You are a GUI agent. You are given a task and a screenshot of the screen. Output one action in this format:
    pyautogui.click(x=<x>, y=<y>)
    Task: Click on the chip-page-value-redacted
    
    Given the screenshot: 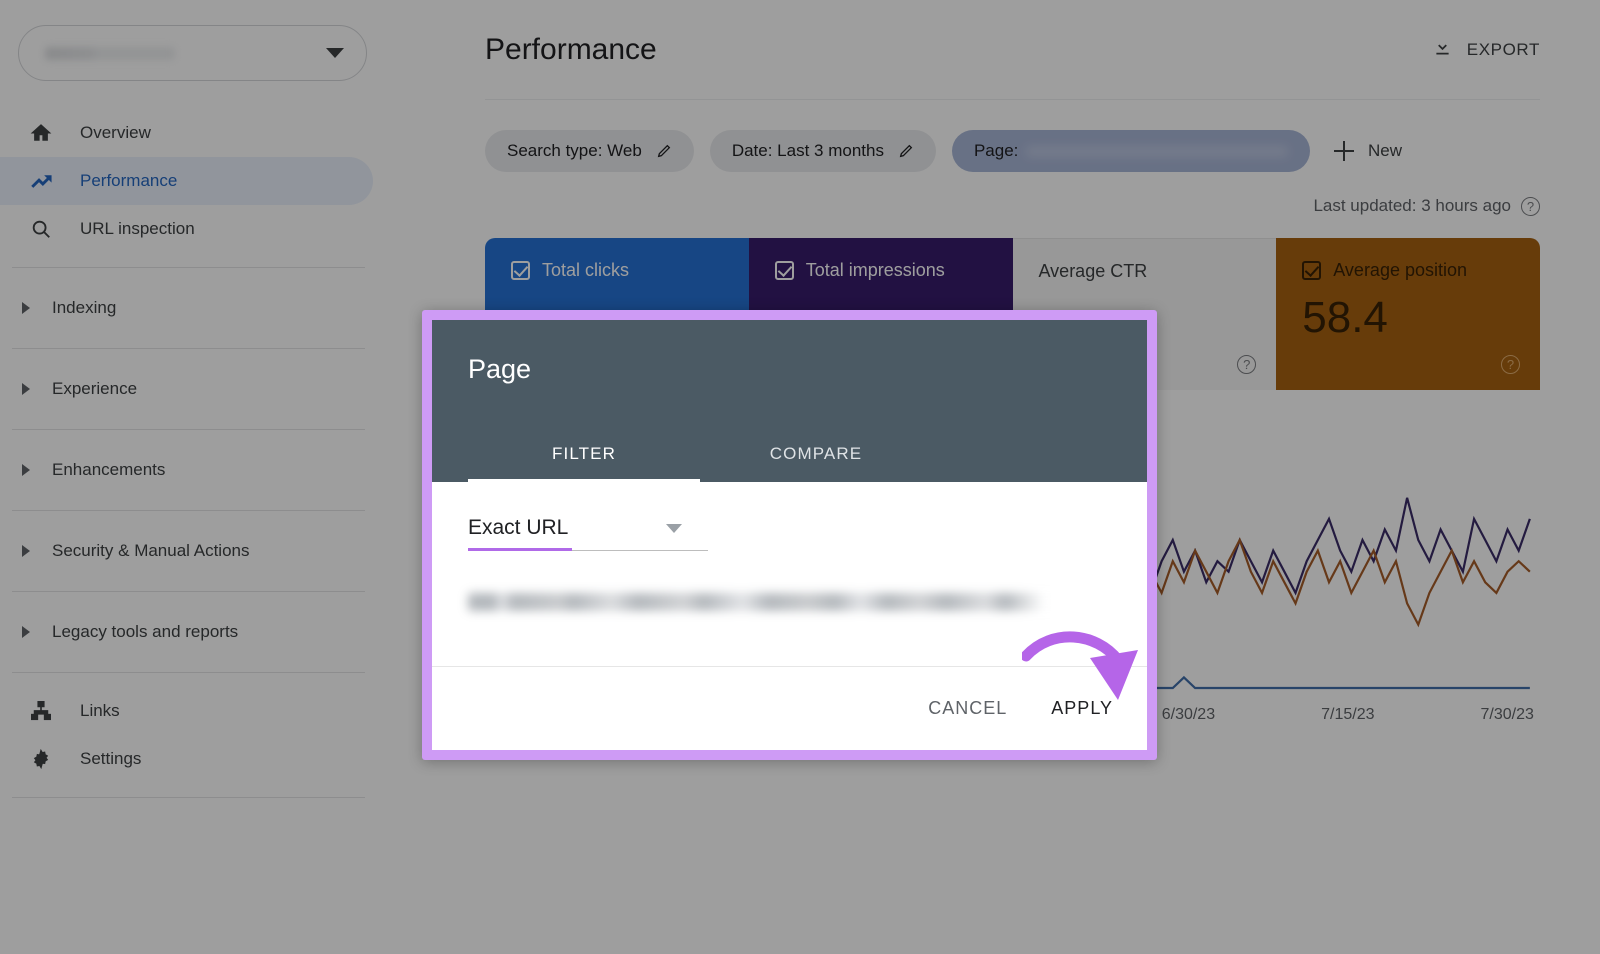 What is the action you would take?
    pyautogui.click(x=1157, y=151)
    